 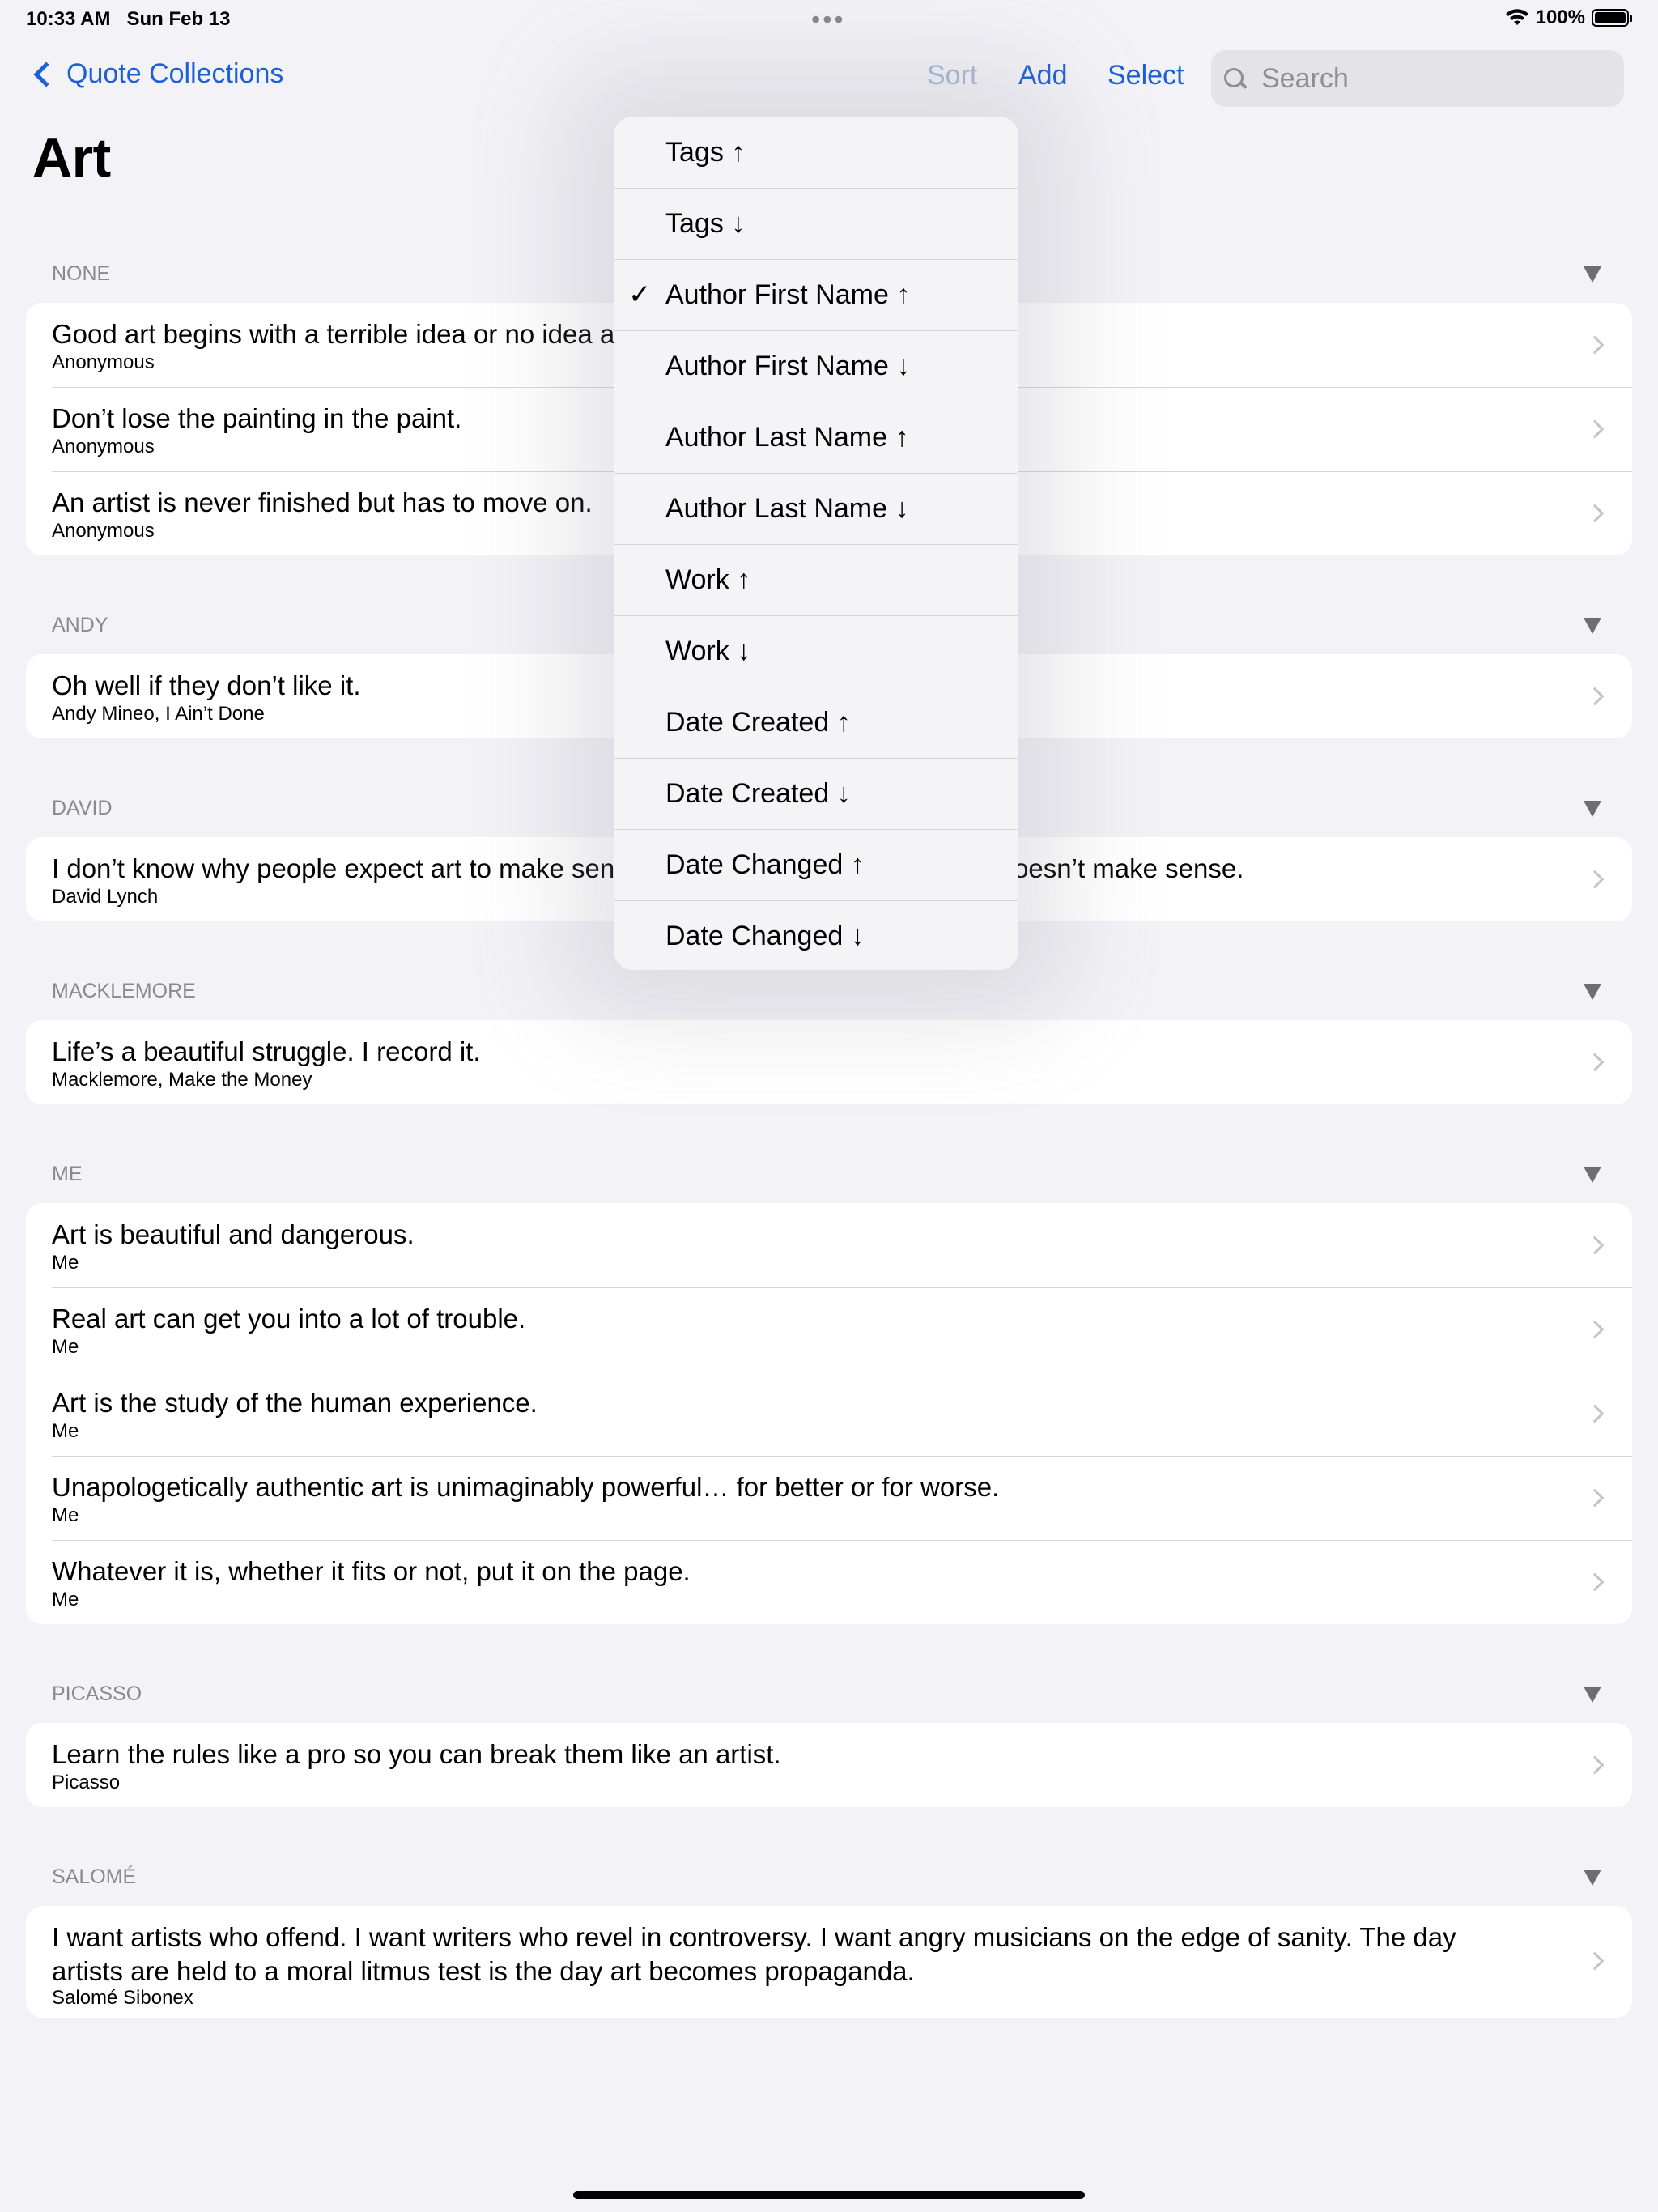 I want to click on wifi-icon, so click(x=1516, y=17).